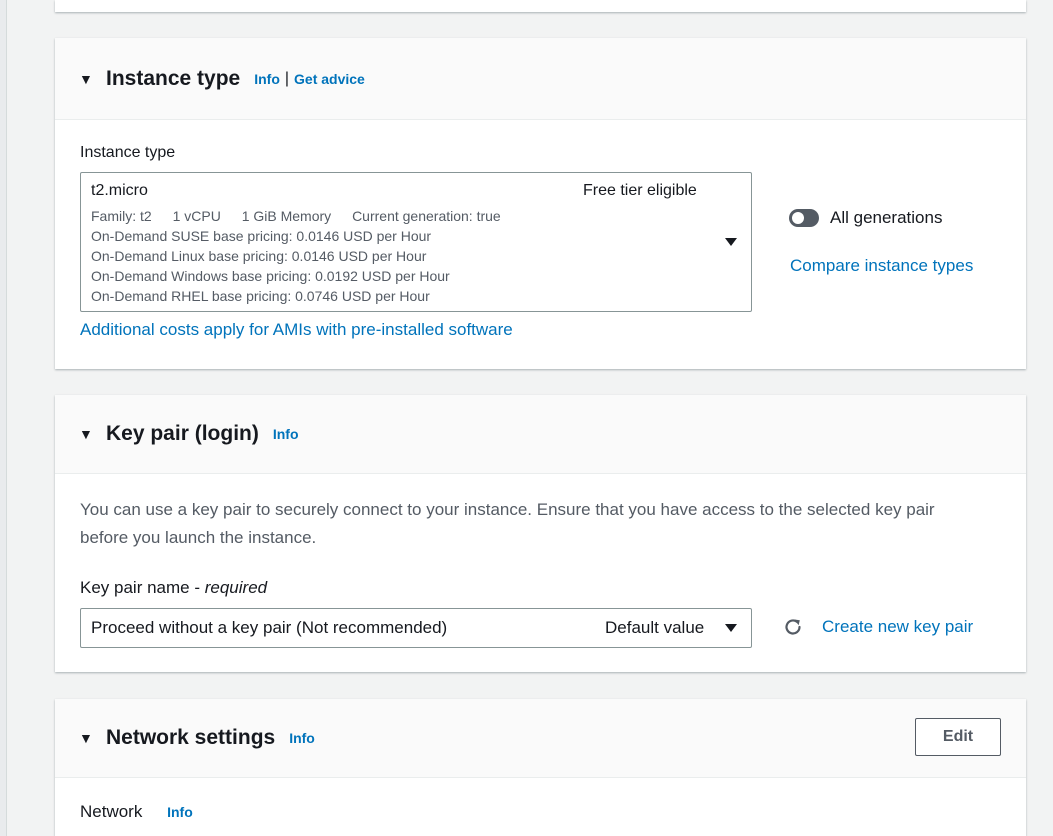 This screenshot has width=1053, height=836. Describe the element at coordinates (540, 434) in the screenshot. I see `key-pair-header: ▼ Key pair (login) Info` at that location.